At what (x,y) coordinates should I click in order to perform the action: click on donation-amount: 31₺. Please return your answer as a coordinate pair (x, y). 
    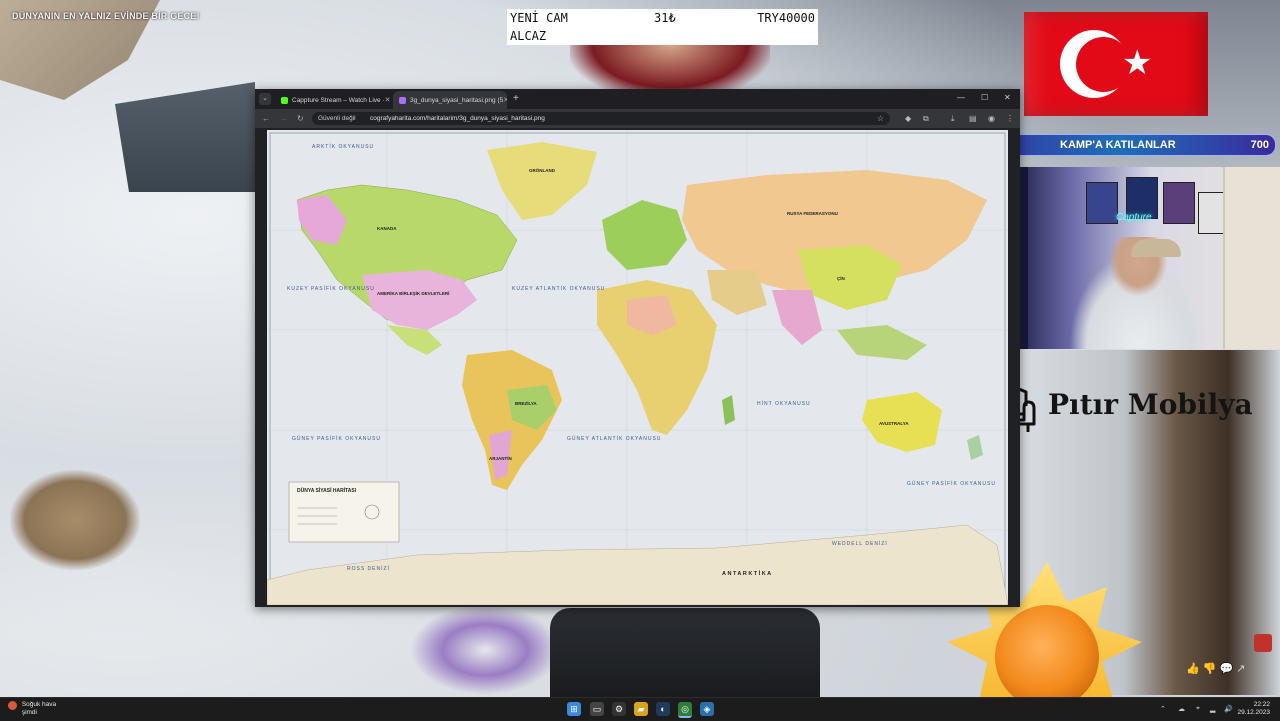
    Looking at the image, I should click on (665, 18).